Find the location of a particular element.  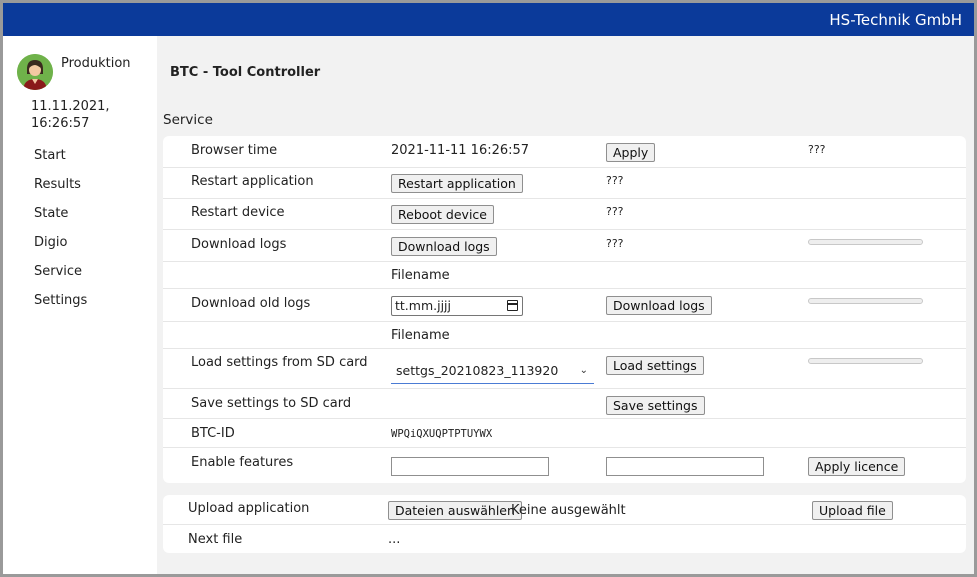

row-btc-id: BTC-ID WPQiQXUQPTPTUYWX is located at coordinates (564, 433).